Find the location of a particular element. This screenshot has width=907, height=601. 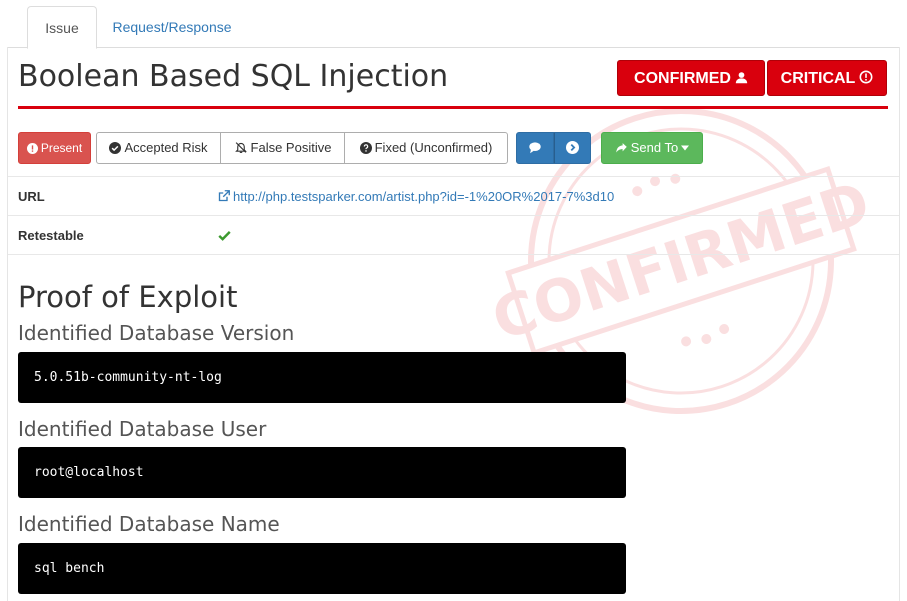

present-button-label: Present is located at coordinates (61, 148).